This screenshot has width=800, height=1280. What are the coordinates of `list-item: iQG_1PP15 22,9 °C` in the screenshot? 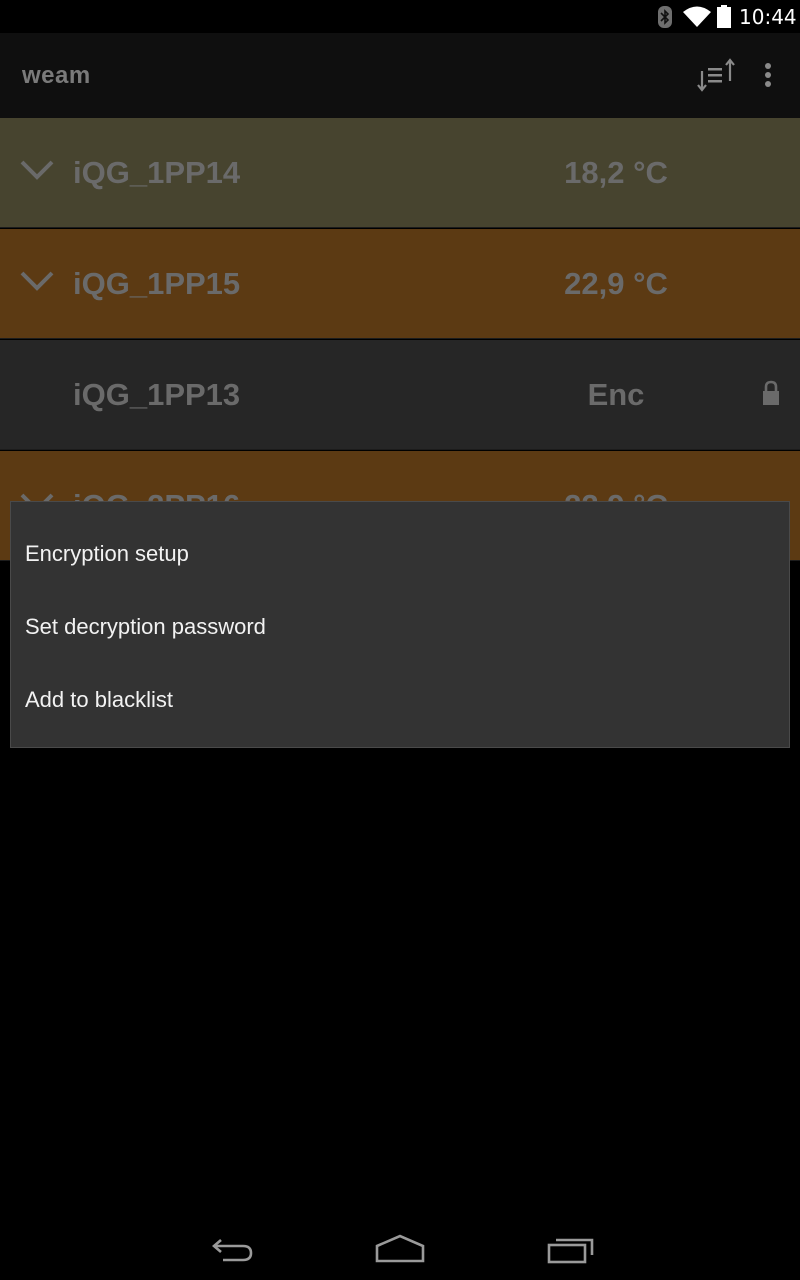 It's located at (400, 284).